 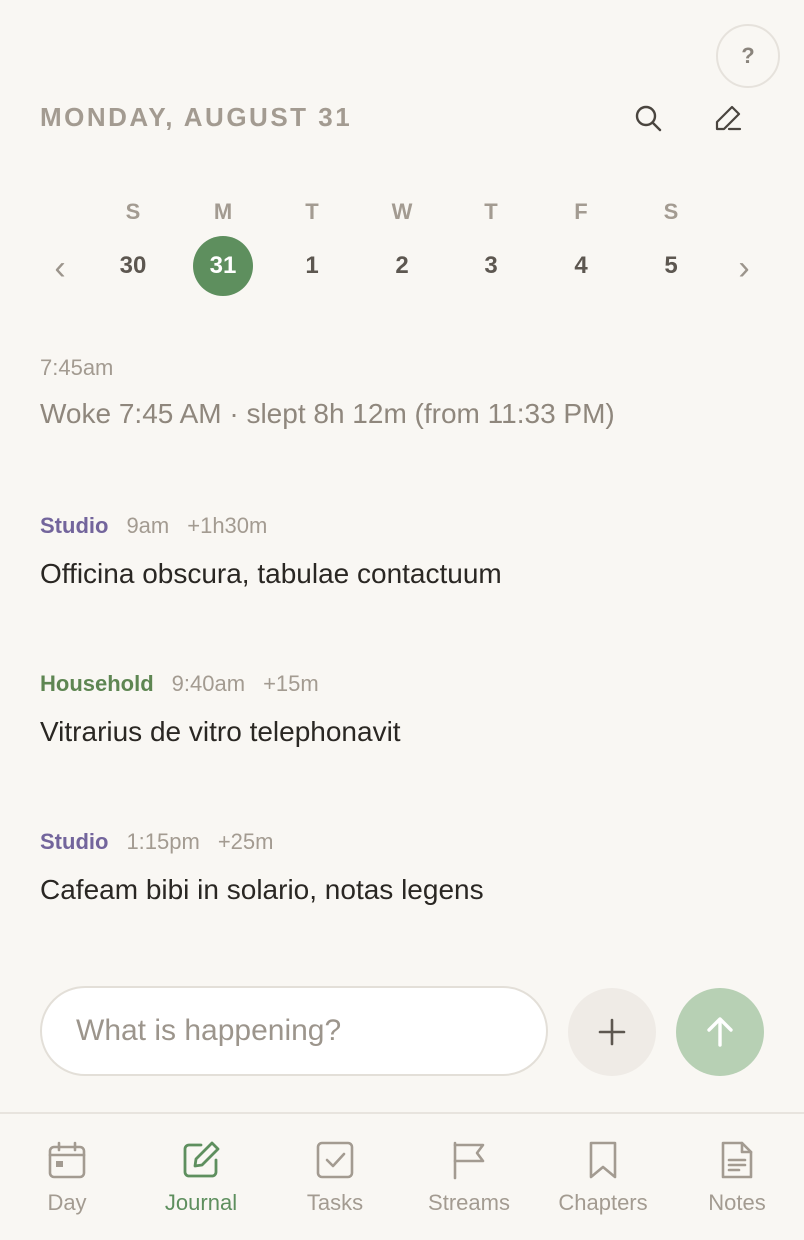 I want to click on tab-label: Notes, so click(x=737, y=1202).